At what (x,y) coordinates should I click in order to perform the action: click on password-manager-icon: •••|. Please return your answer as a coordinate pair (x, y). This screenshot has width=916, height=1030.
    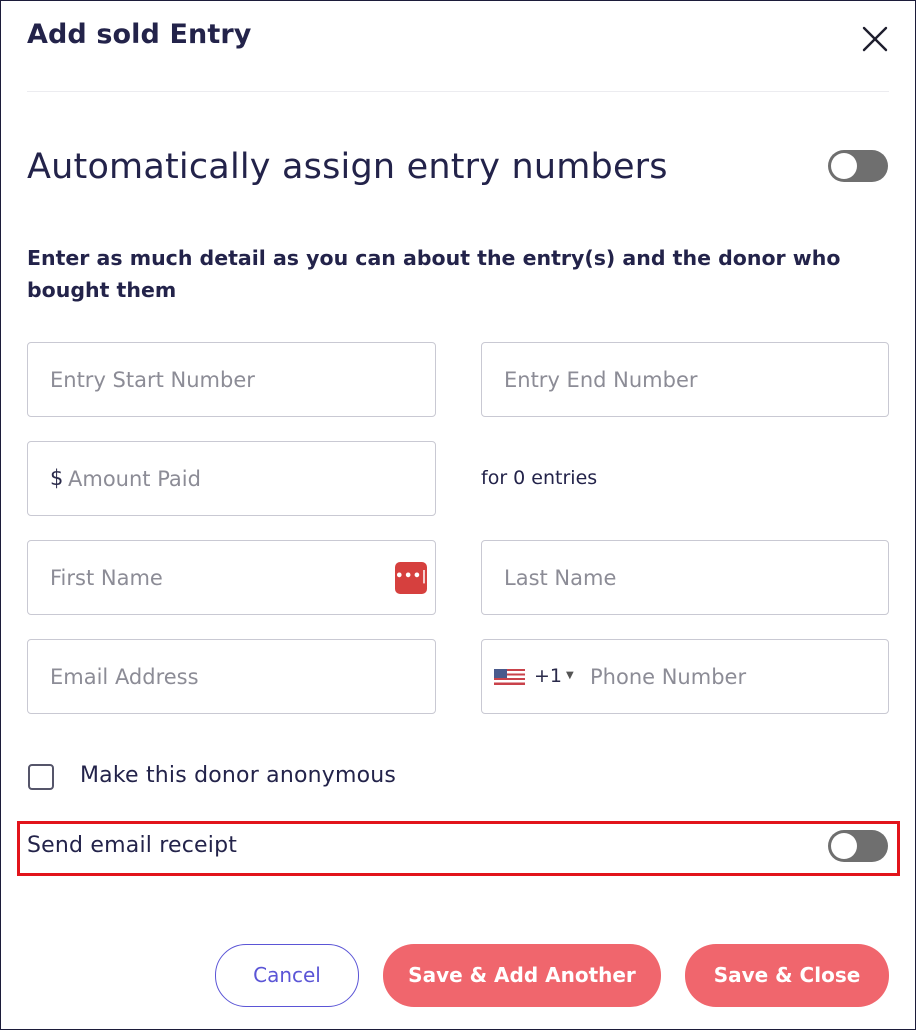
    Looking at the image, I should click on (411, 578).